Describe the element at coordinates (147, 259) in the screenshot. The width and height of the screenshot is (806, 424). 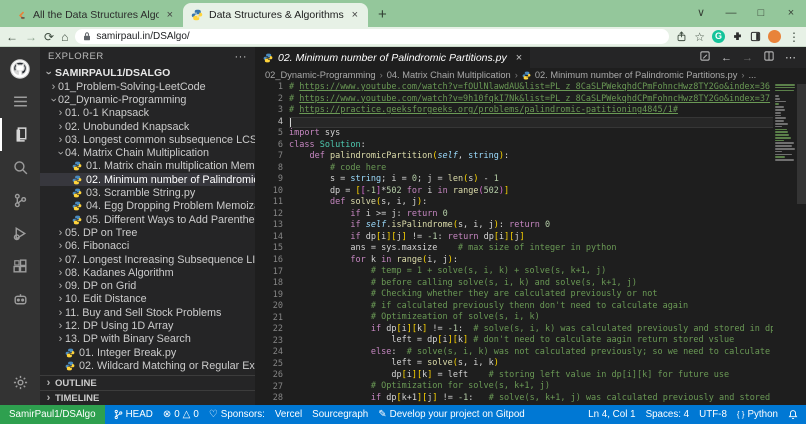
I see `tree-folder-item: › 07. Longest Increasing Subsequence LIS` at that location.